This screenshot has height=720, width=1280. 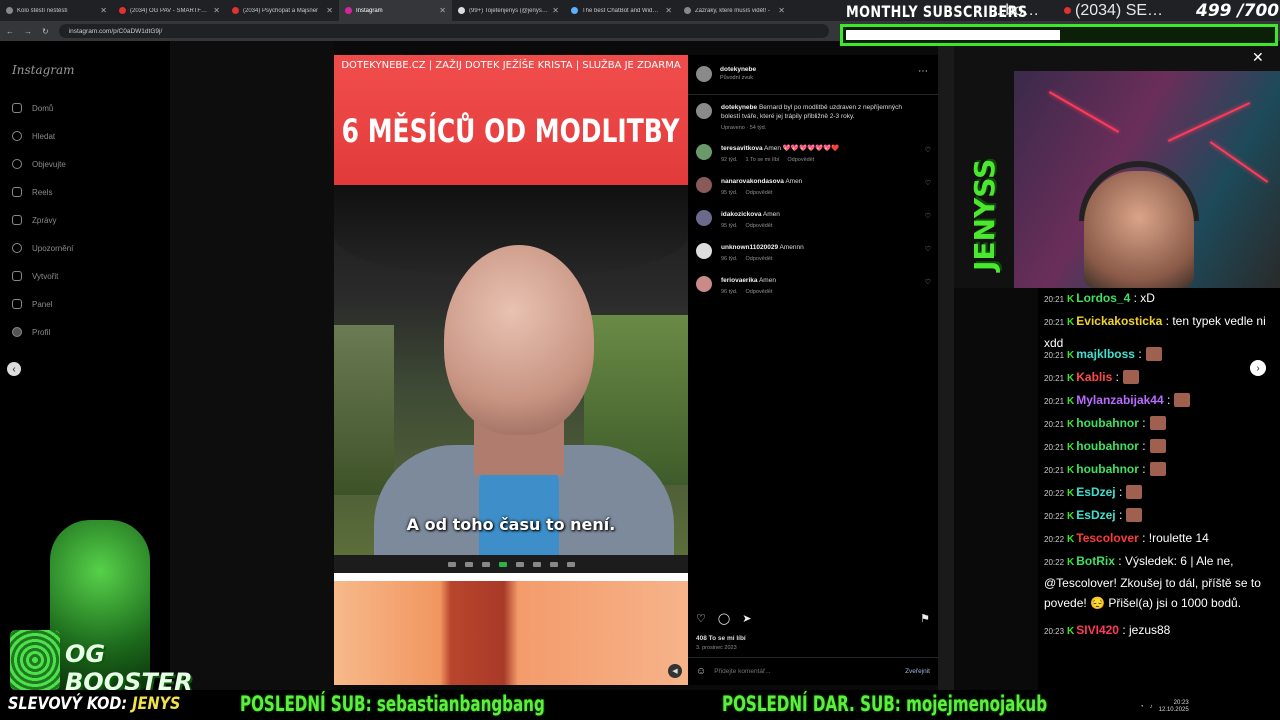 I want to click on nav-item-notifications: Upozornění, so click(x=42, y=248).